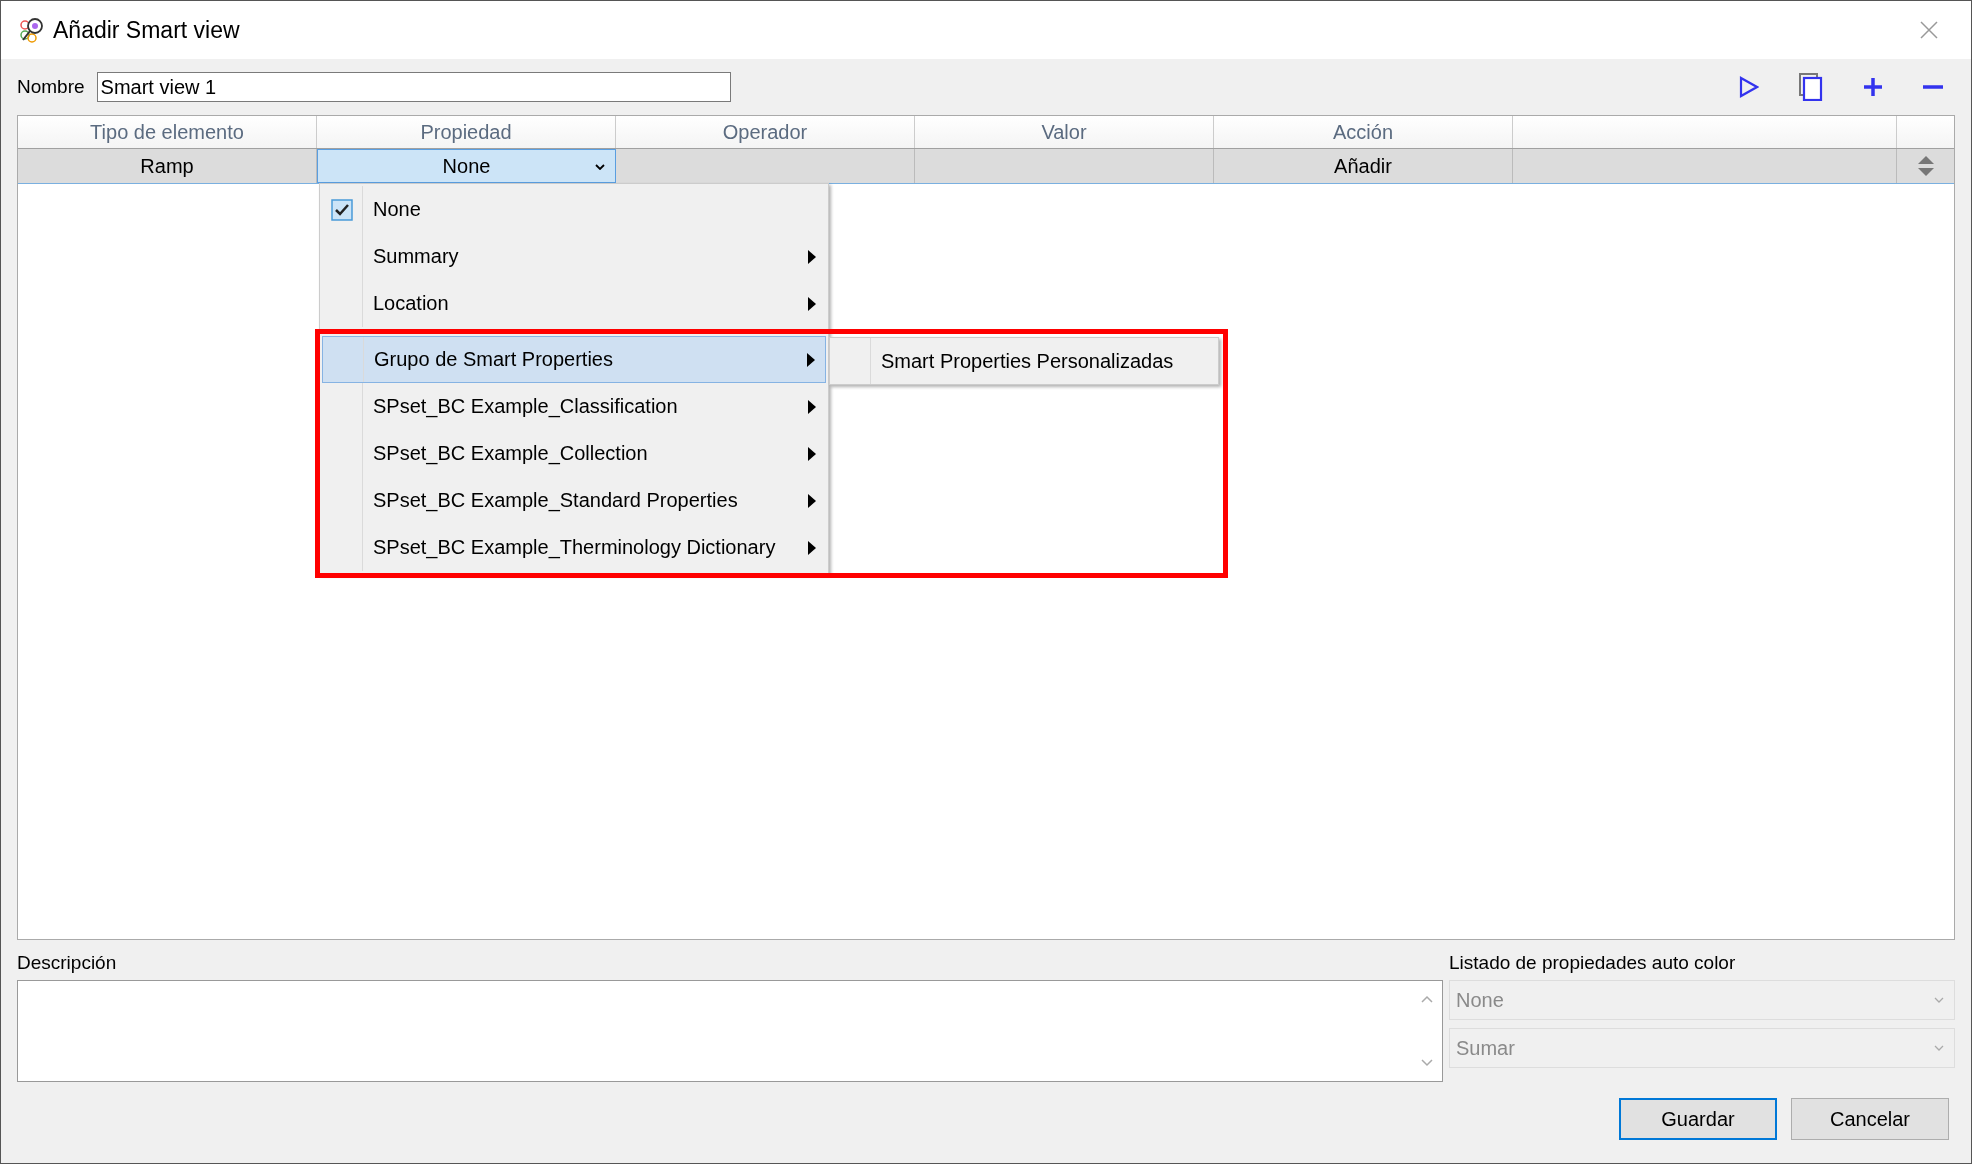 The image size is (1972, 1164). Describe the element at coordinates (574, 547) in the screenshot. I see `menu-item: SPset_BC Example_Therminology Dictionary` at that location.